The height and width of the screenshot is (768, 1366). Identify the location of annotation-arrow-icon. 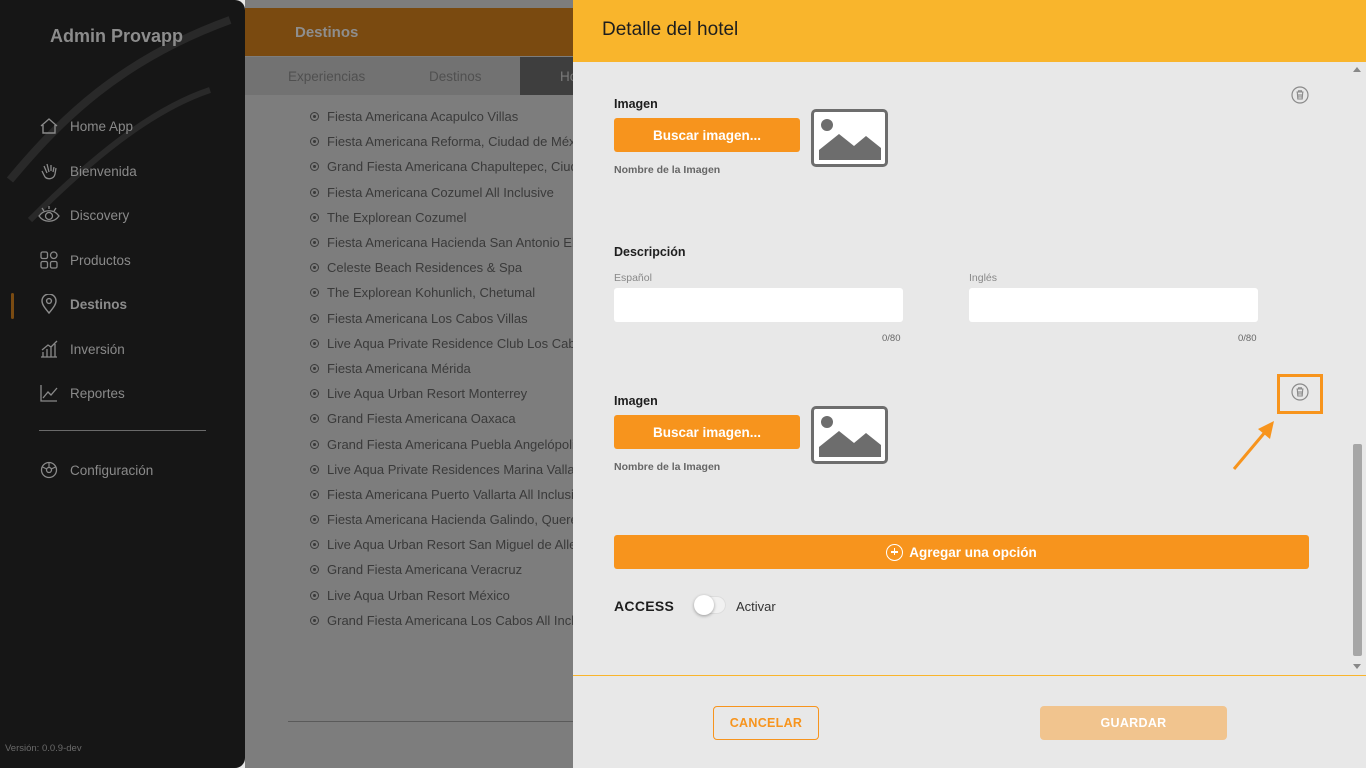
(1253, 445).